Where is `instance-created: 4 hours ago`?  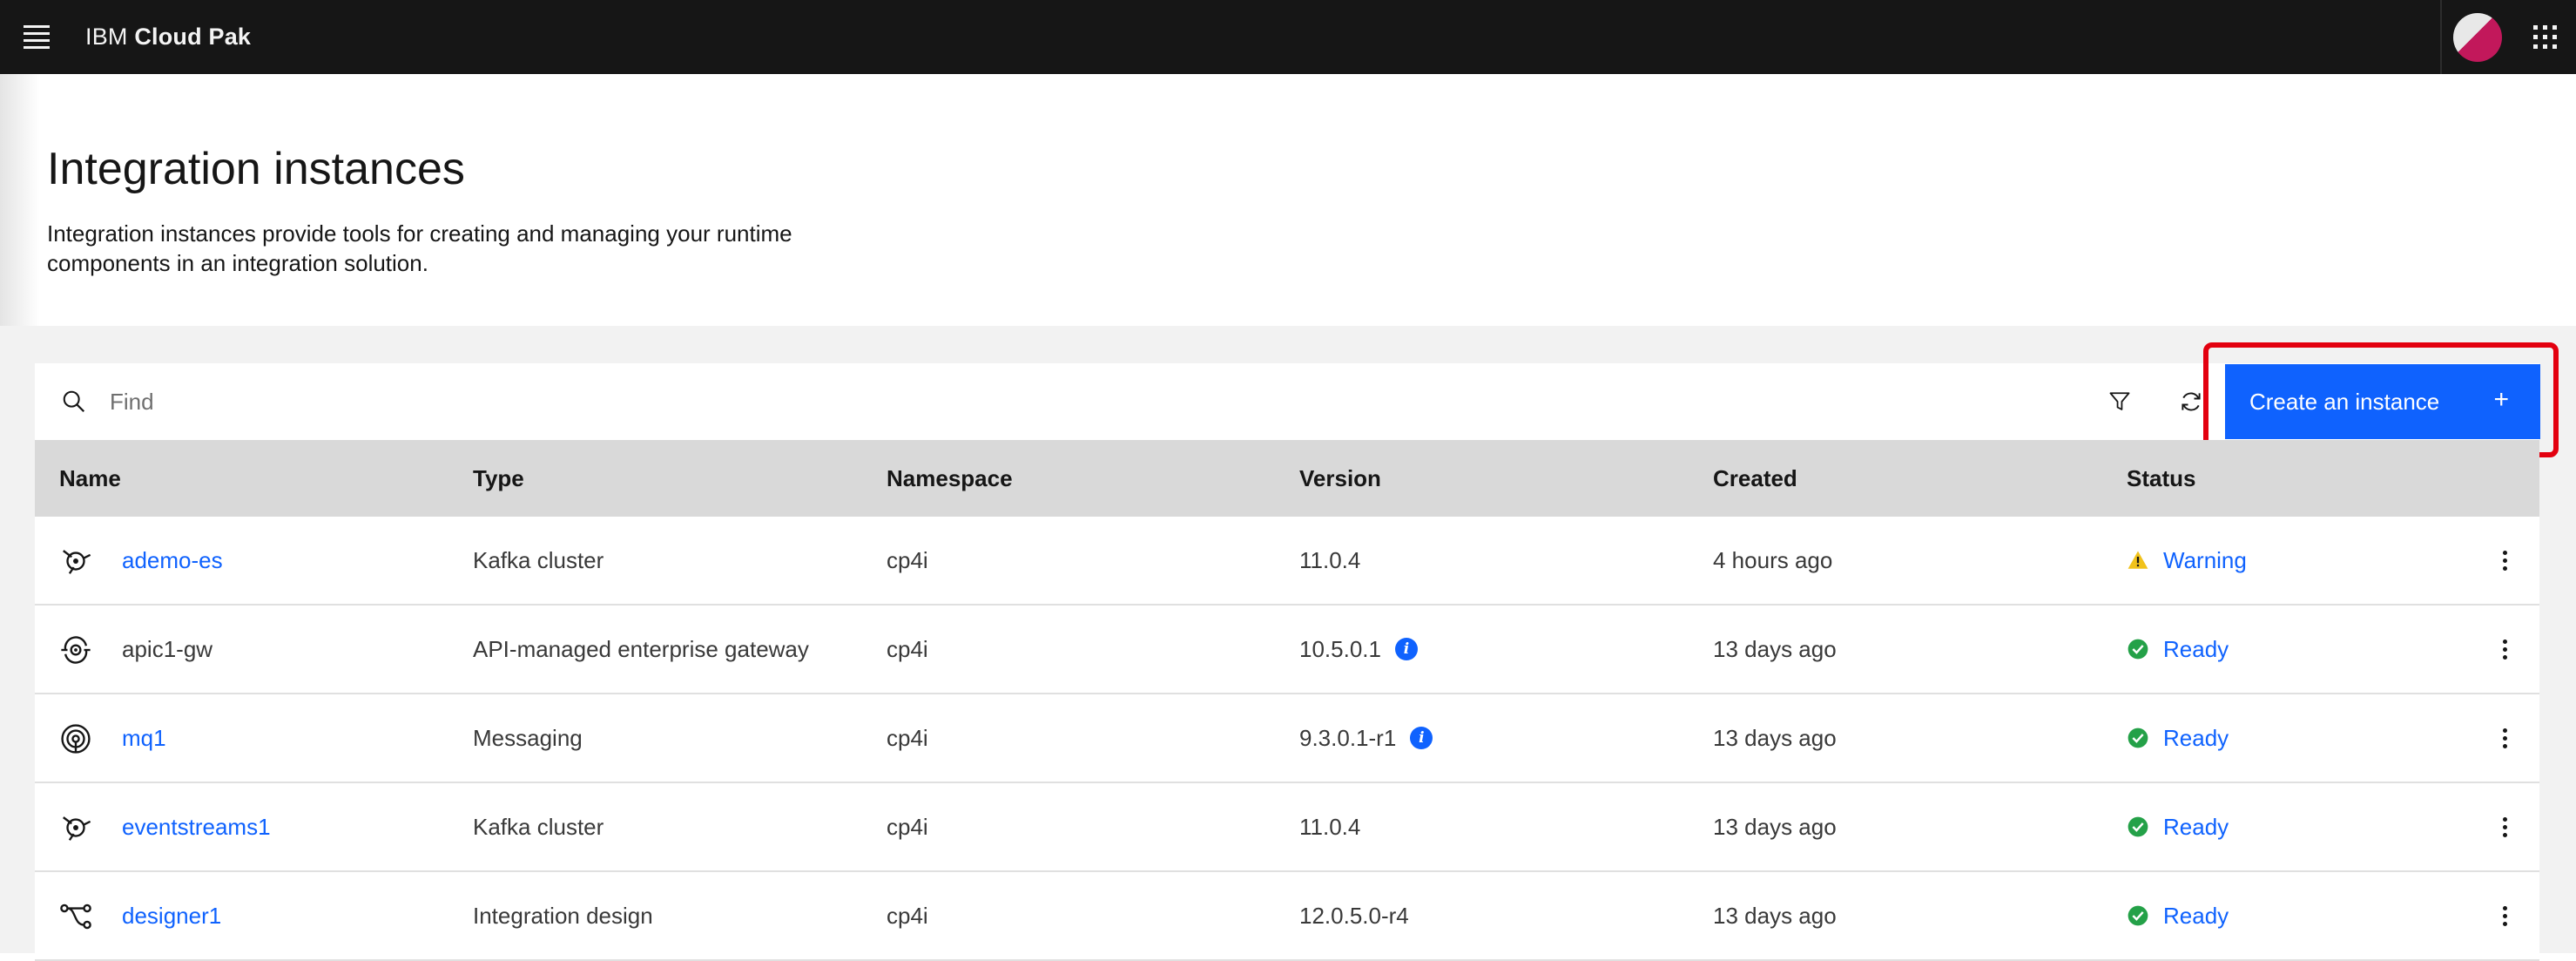 instance-created: 4 hours ago is located at coordinates (1773, 560).